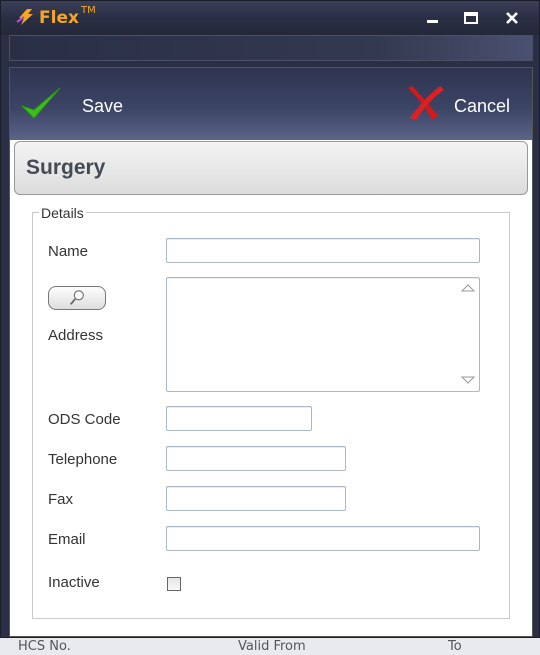 The height and width of the screenshot is (655, 540). I want to click on ods-code-field, so click(239, 418).